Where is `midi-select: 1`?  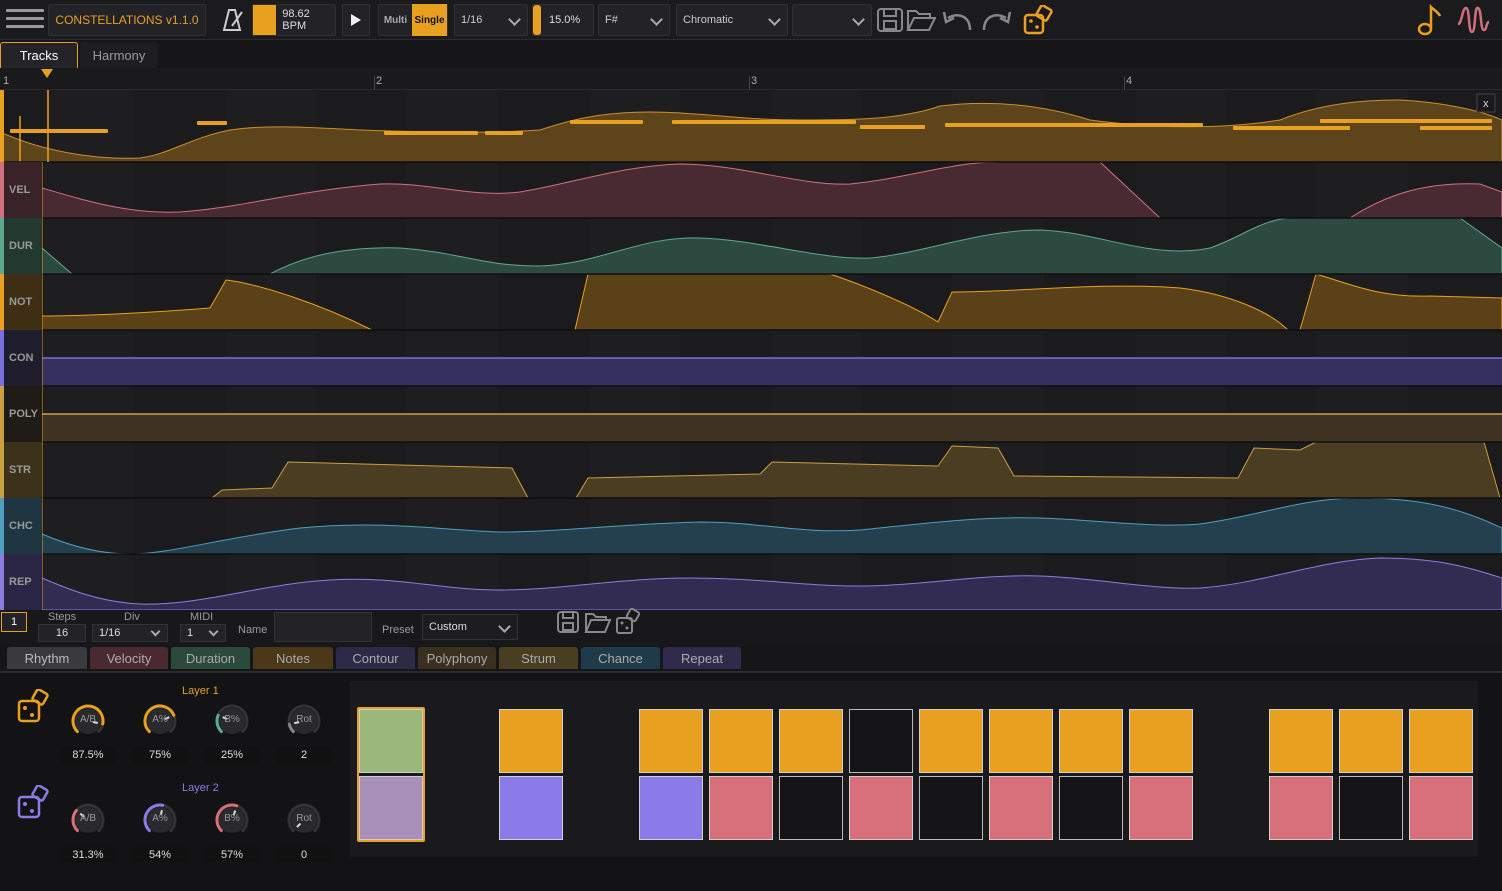
midi-select: 1 is located at coordinates (203, 633).